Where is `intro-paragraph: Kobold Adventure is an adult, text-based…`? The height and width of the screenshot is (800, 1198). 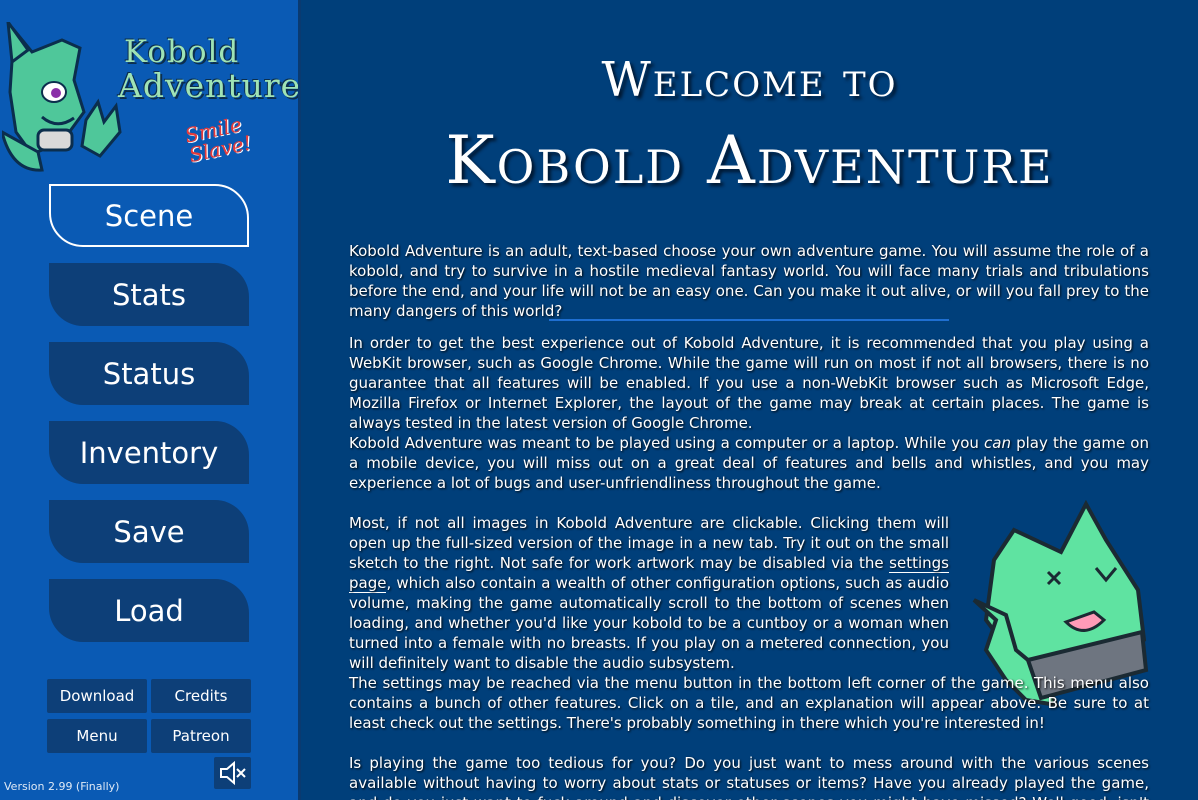
intro-paragraph: Kobold Adventure is an adult, text-based… is located at coordinates (749, 281).